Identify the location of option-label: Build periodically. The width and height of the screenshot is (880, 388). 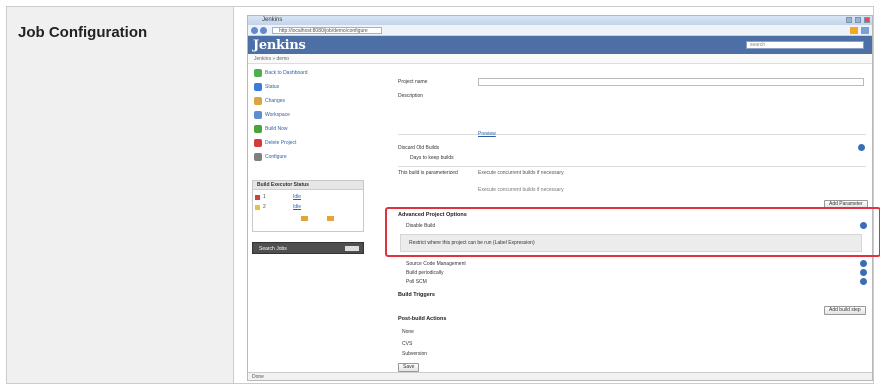
(425, 273).